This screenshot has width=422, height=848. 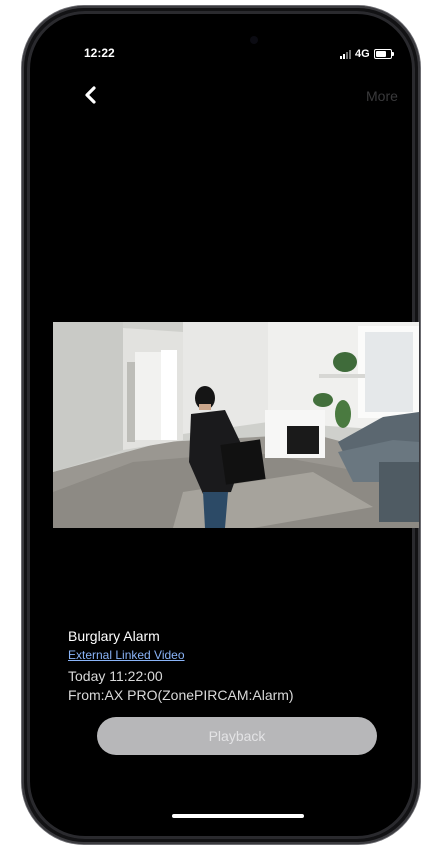 What do you see at coordinates (114, 636) in the screenshot?
I see `alarm-title: Burglary Alarm` at bounding box center [114, 636].